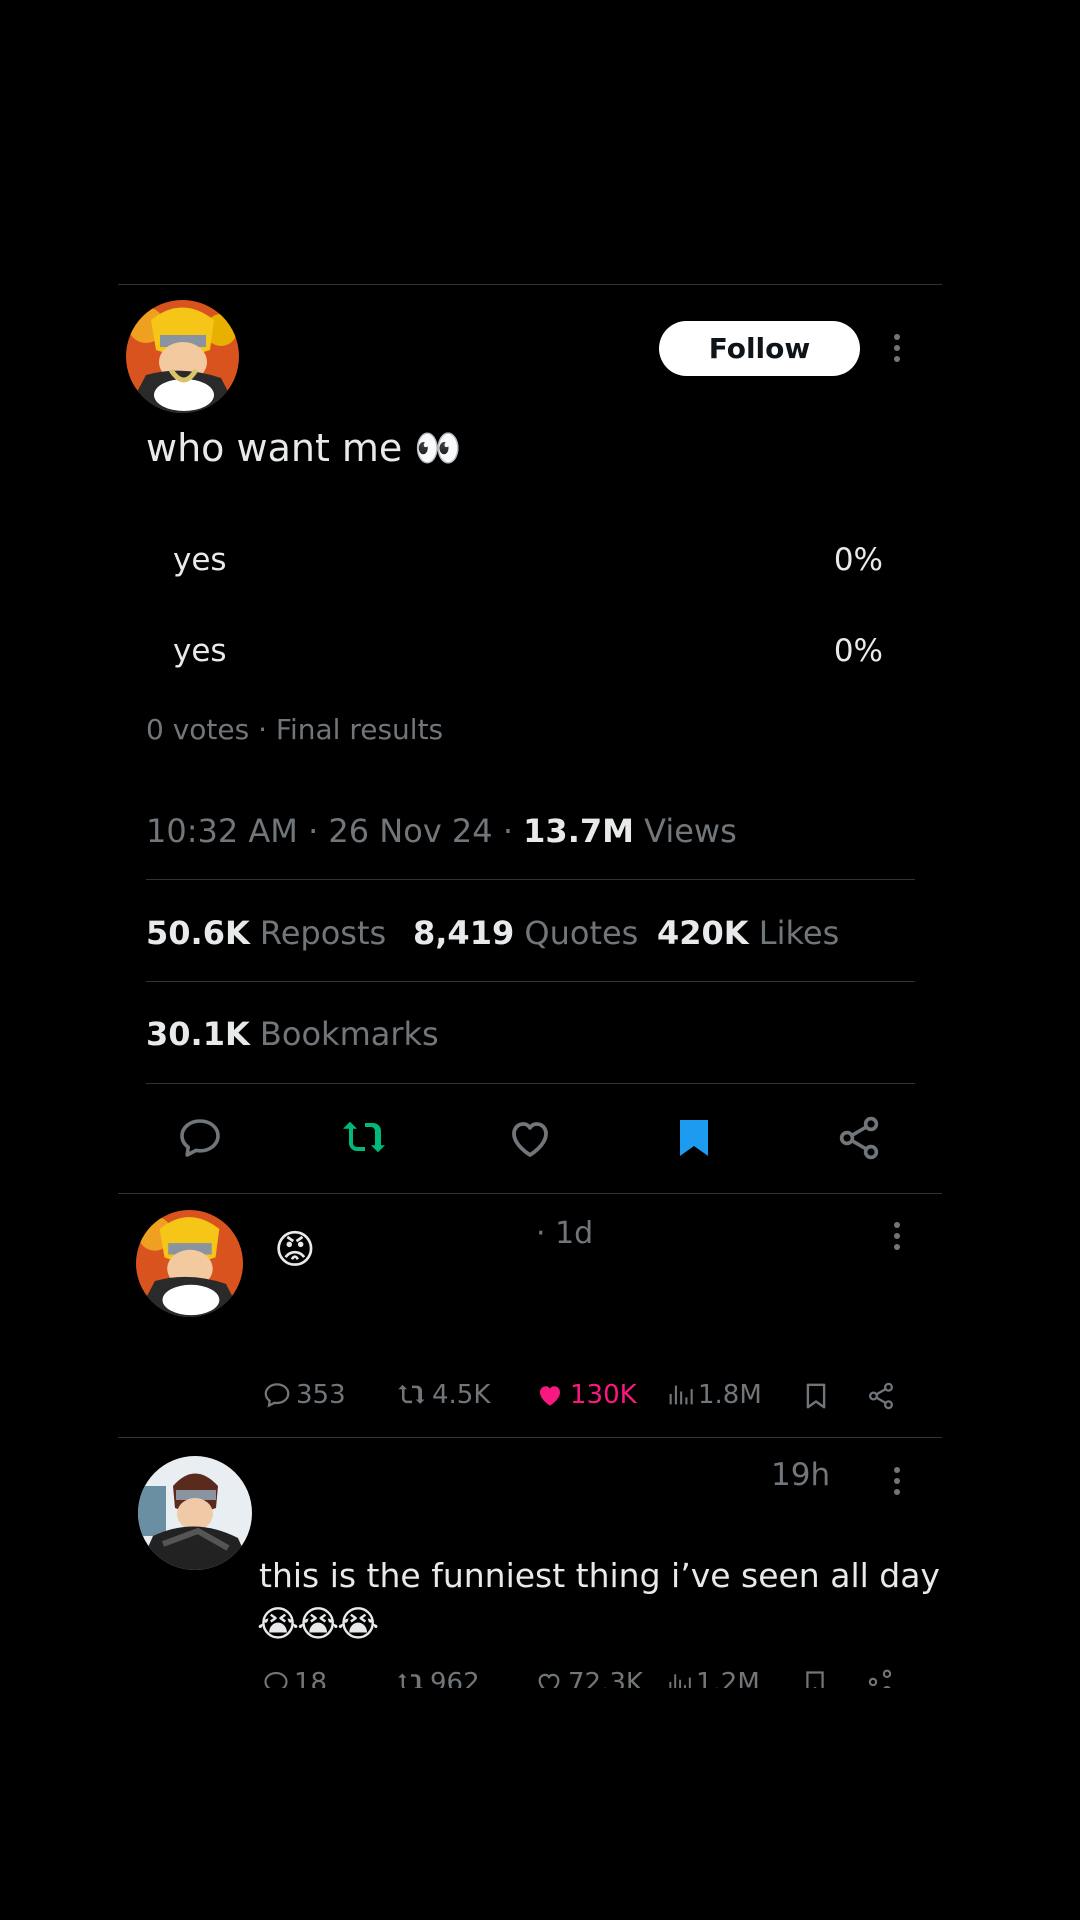  I want to click on bookmarks-stat: 30.1K Bookmarks, so click(292, 1034).